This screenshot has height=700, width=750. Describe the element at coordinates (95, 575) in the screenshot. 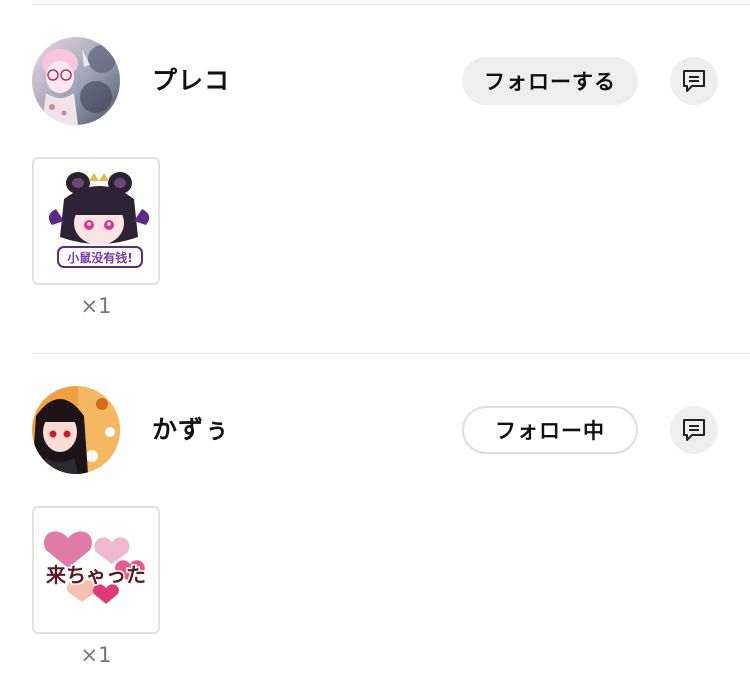

I see `gift-sticker-text: 来ちゃった` at that location.